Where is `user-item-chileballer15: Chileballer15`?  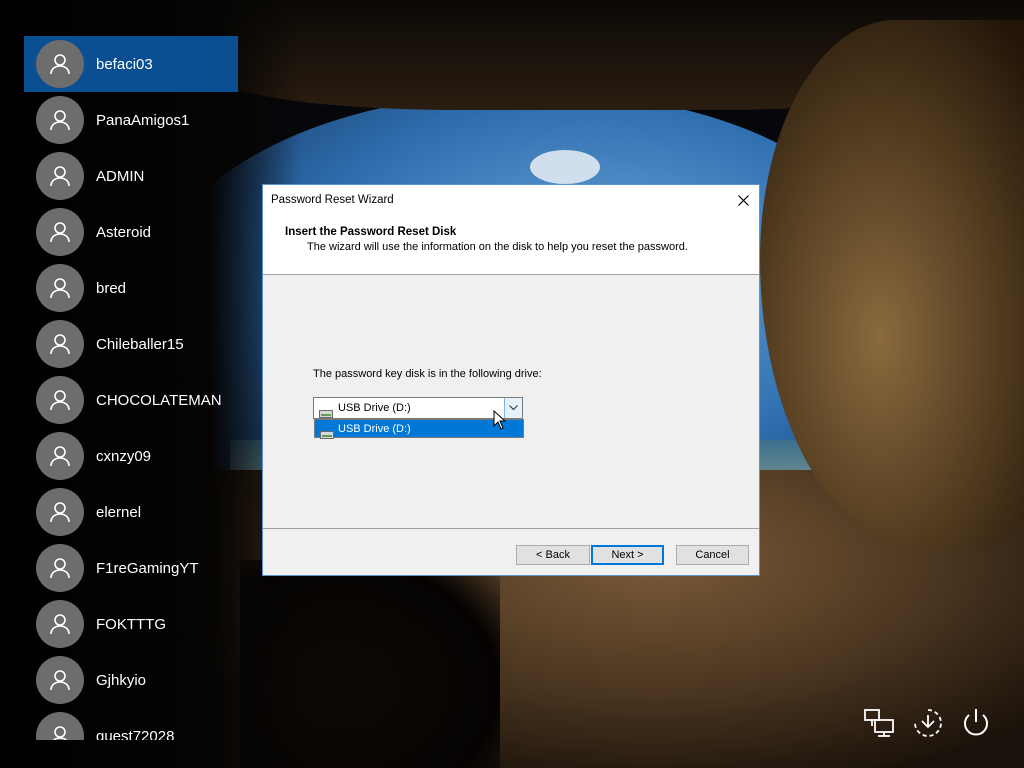 user-item-chileballer15: Chileballer15 is located at coordinates (131, 344).